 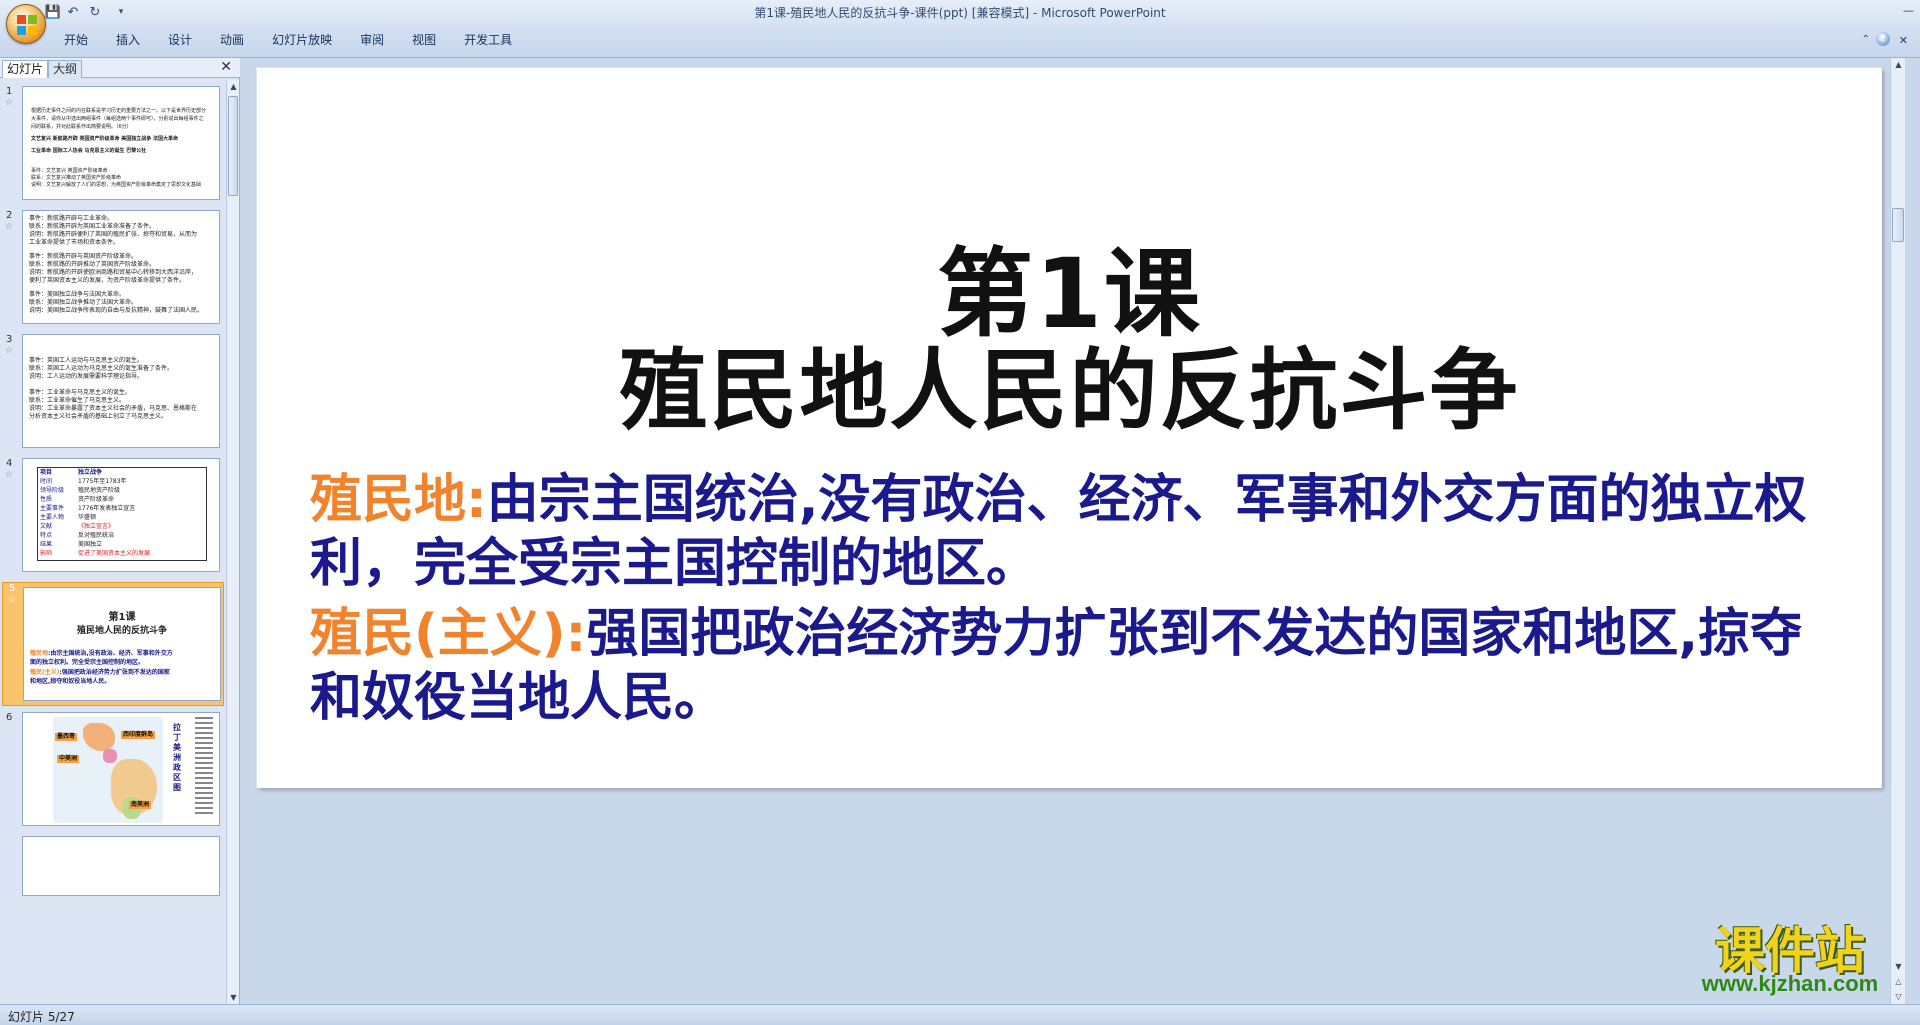 What do you see at coordinates (424, 41) in the screenshot?
I see `tab-view: 视图` at bounding box center [424, 41].